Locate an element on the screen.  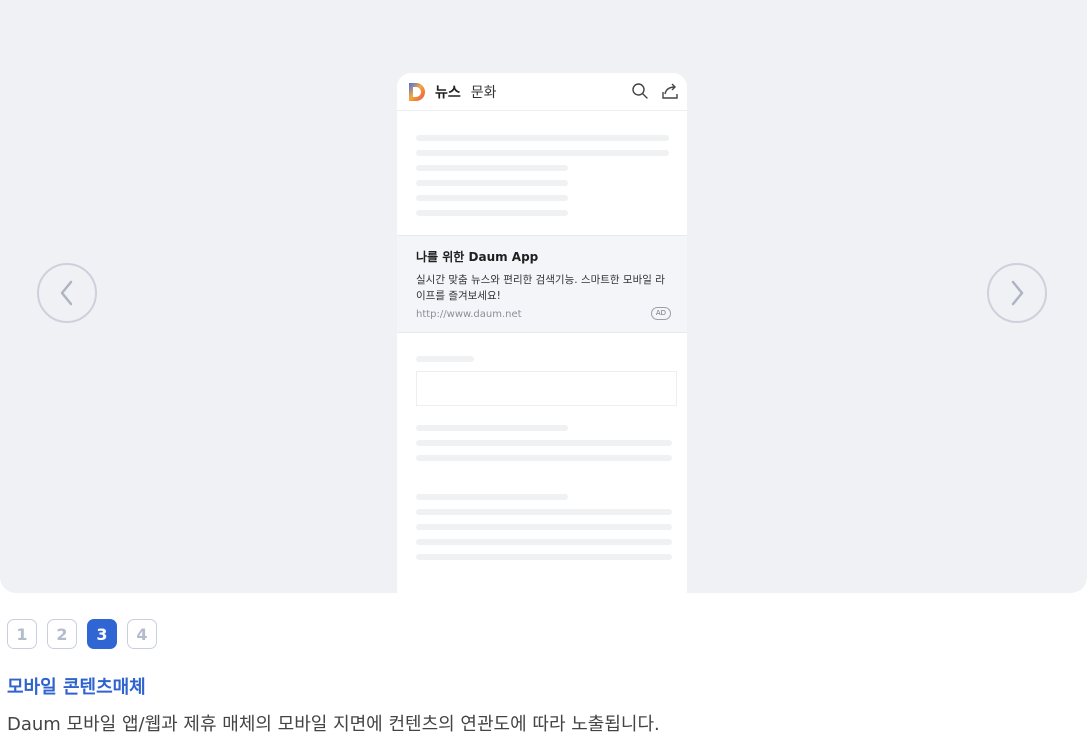
ad-badge: AD is located at coordinates (660, 313).